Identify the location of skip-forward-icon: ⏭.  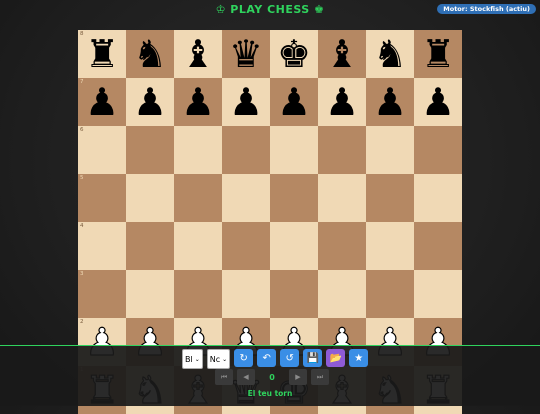
(320, 376).